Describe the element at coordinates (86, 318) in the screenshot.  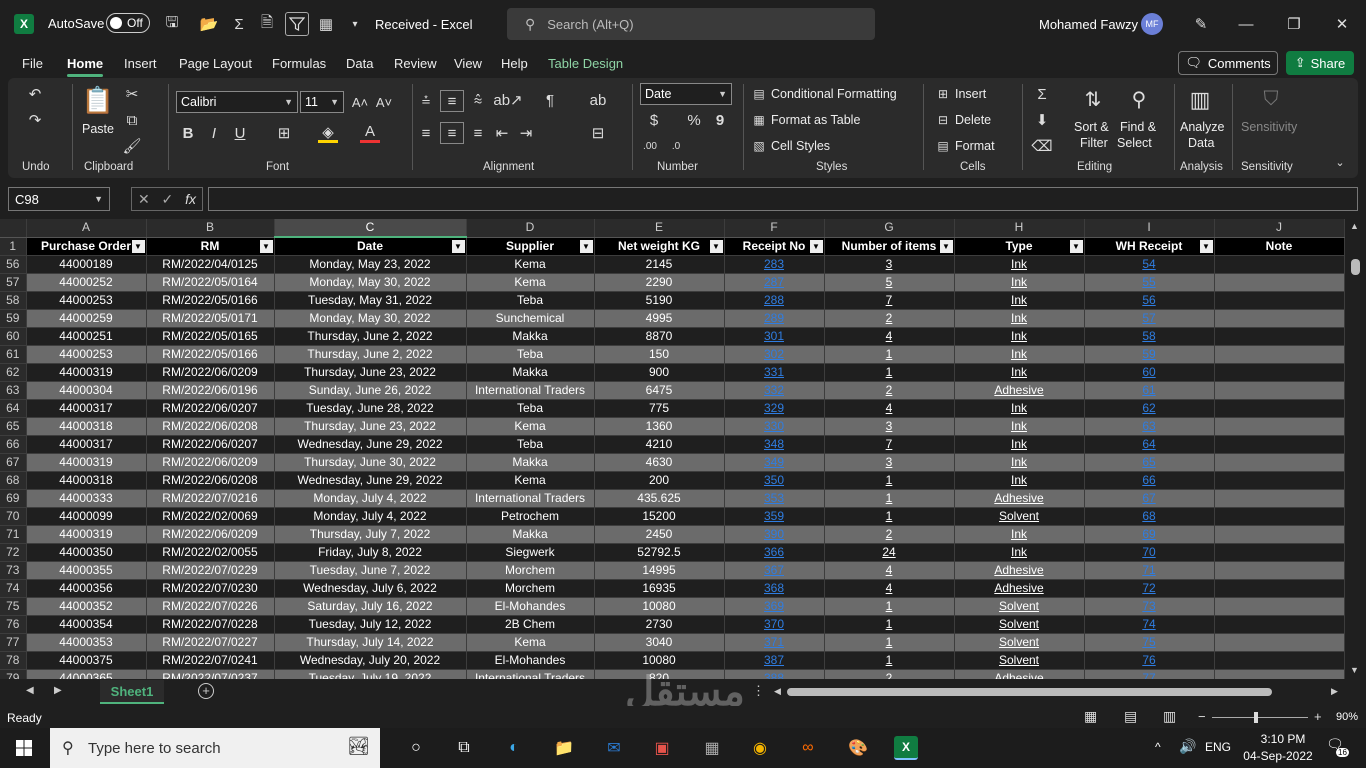
I see `cell-po: 44000259` at that location.